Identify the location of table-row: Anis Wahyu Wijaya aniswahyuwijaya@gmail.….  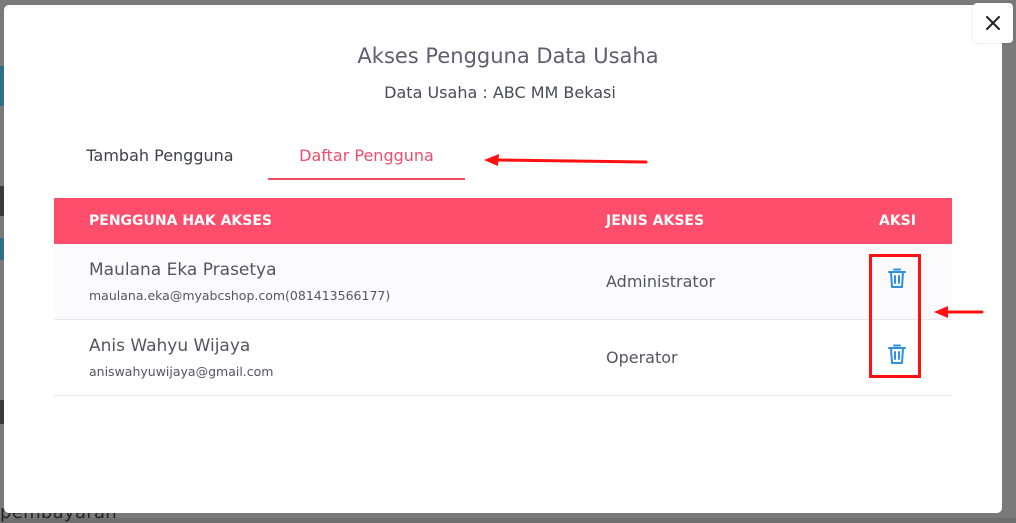
(503, 358).